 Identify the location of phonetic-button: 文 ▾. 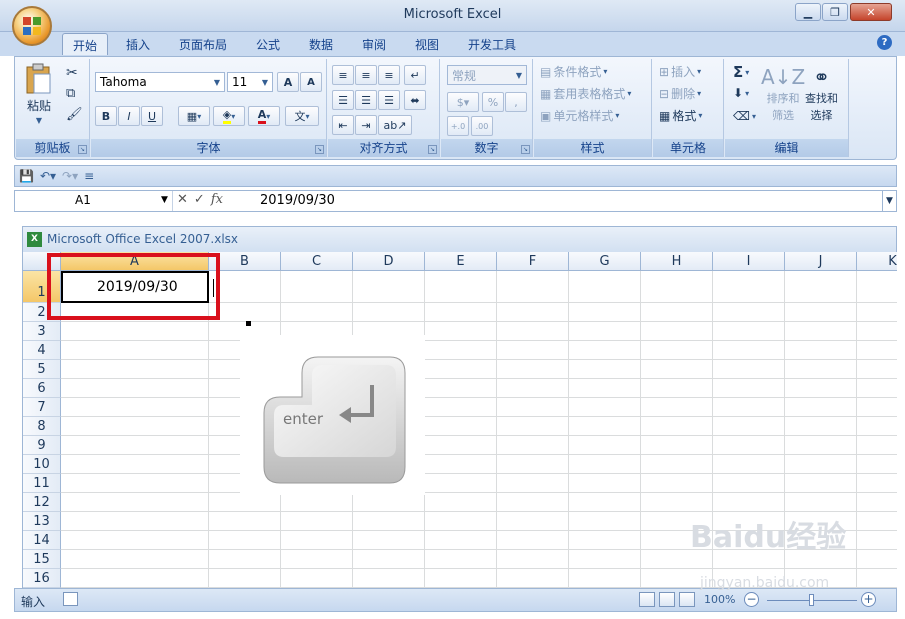
(302, 116).